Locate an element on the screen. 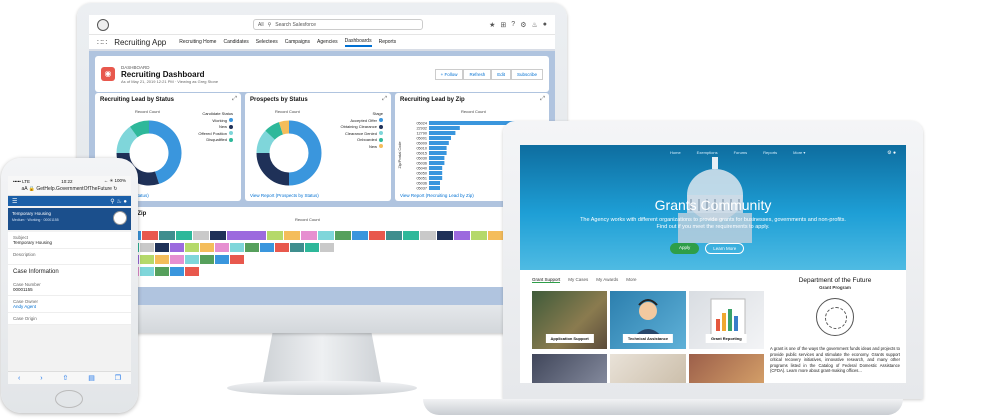  nav-item-campaigns: Campaigns is located at coordinates (297, 42).